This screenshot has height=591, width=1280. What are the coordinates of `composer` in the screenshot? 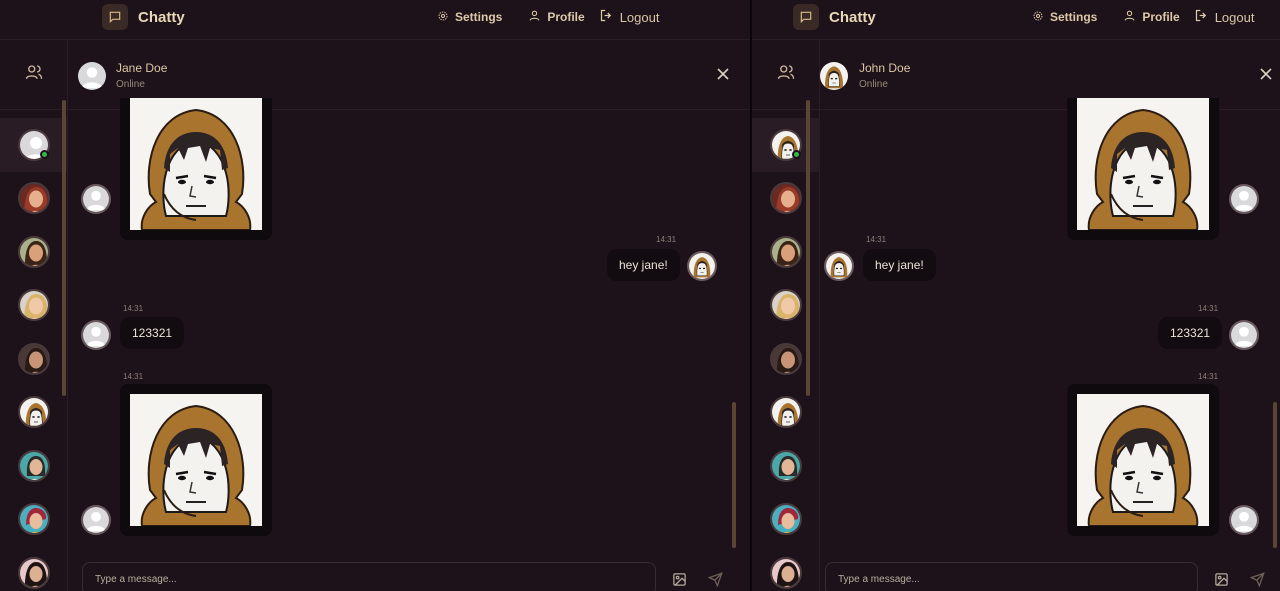 It's located at (375, 576).